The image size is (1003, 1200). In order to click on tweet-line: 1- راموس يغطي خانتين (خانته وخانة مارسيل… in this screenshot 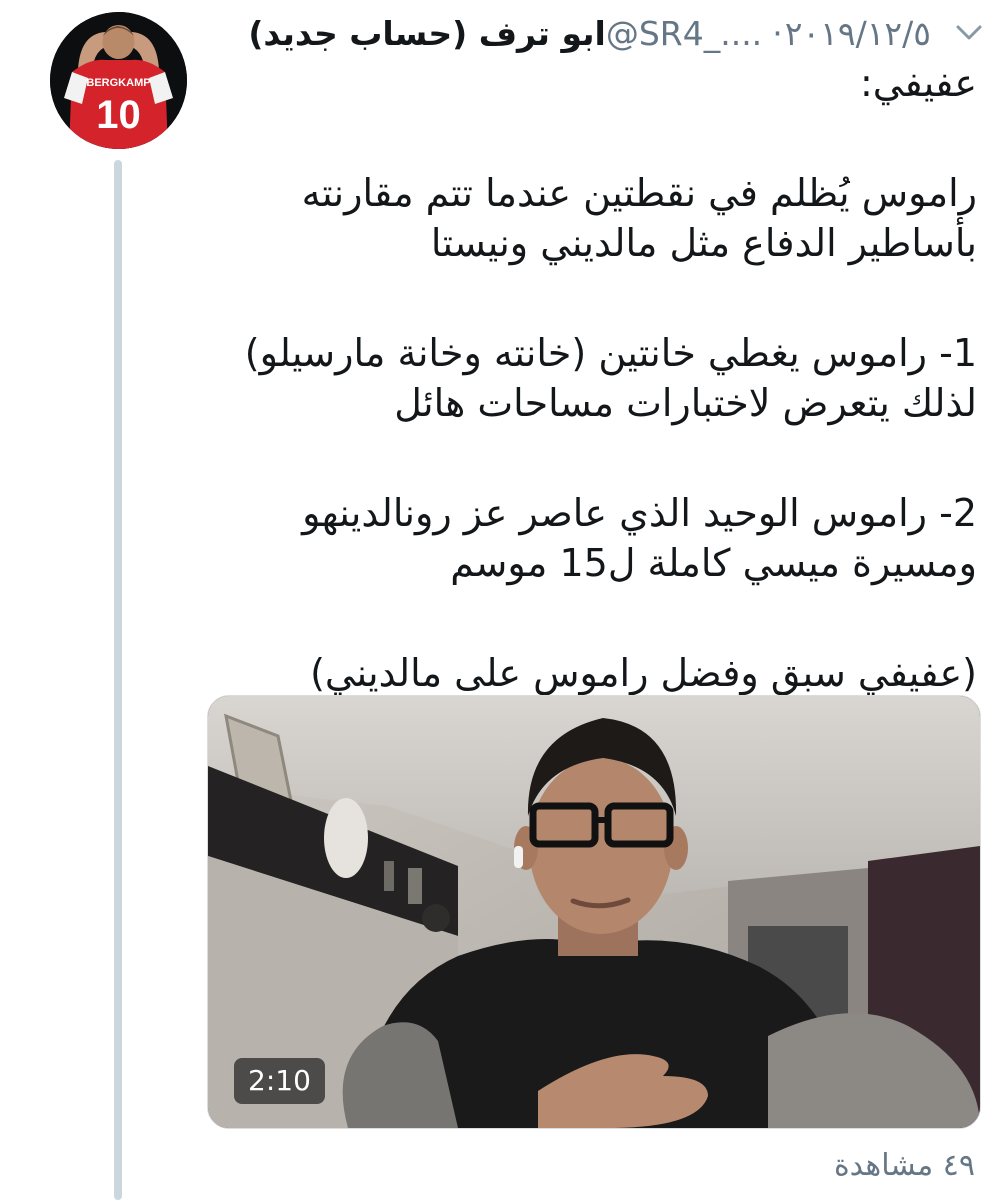, I will do `click(610, 353)`.